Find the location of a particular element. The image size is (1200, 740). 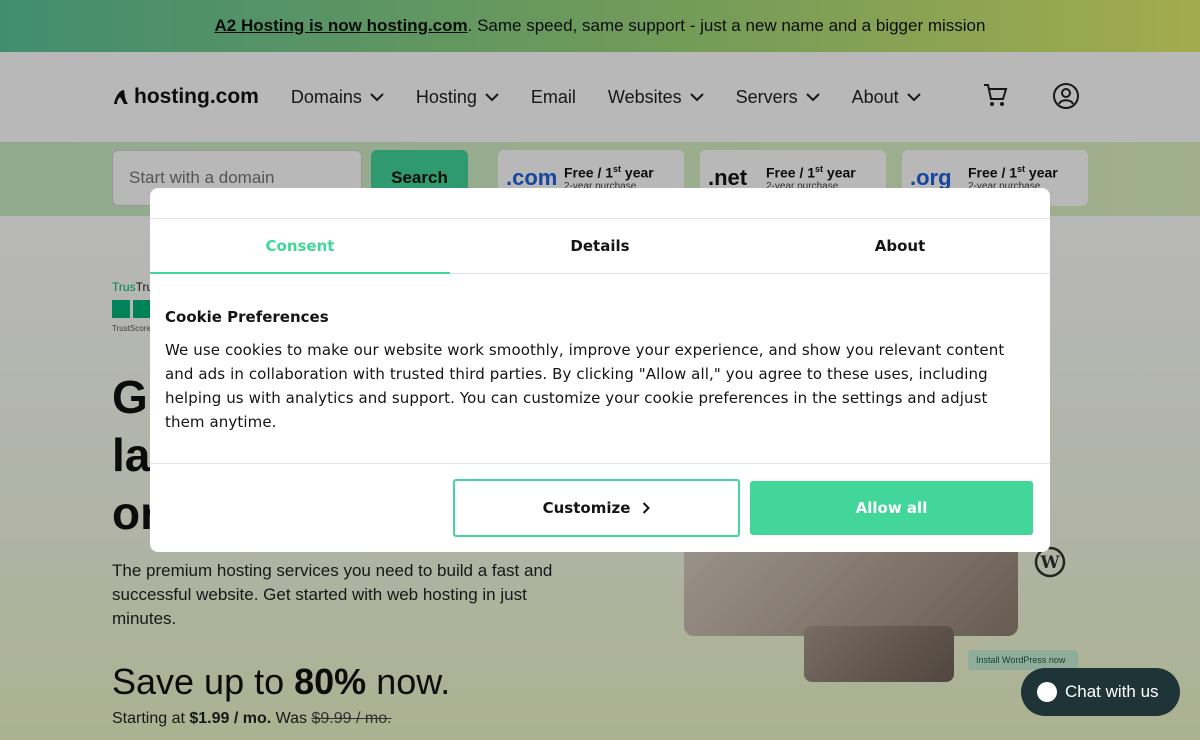

customize-button: Customize is located at coordinates (596, 508).